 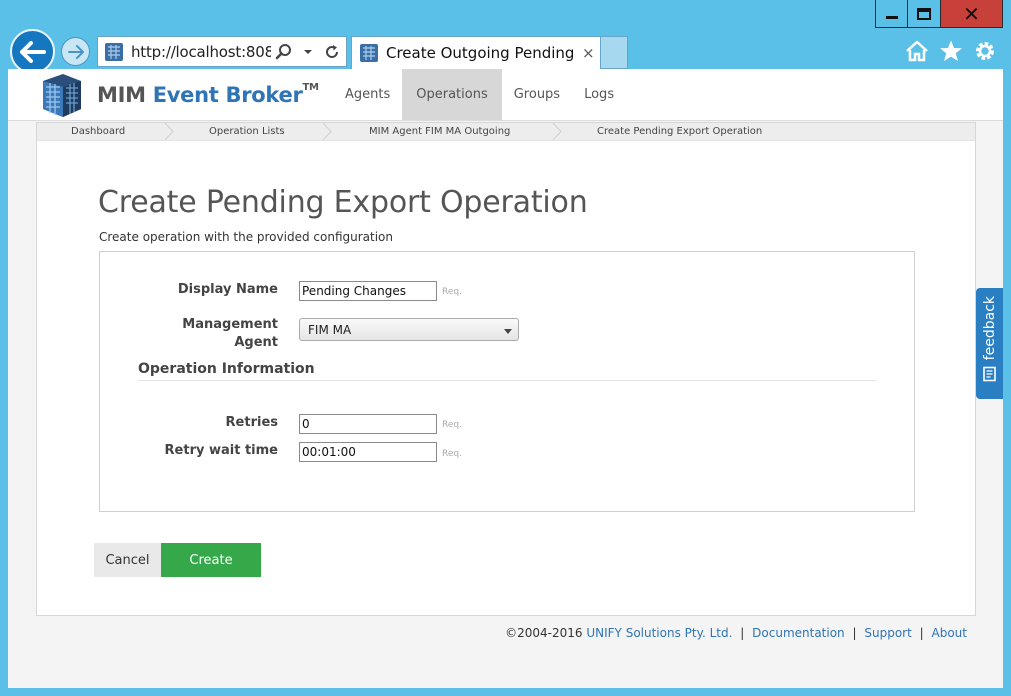 I want to click on maximize-button, so click(x=924, y=14).